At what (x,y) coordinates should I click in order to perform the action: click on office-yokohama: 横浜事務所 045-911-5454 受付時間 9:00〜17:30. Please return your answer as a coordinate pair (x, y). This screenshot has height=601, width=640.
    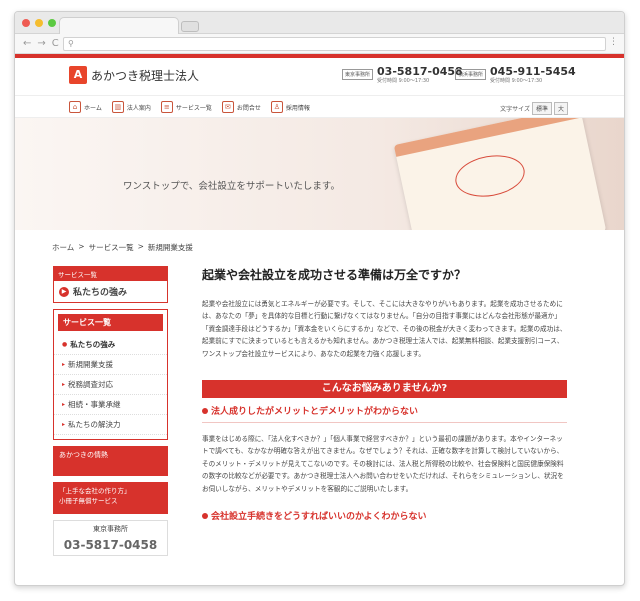
    Looking at the image, I should click on (515, 75).